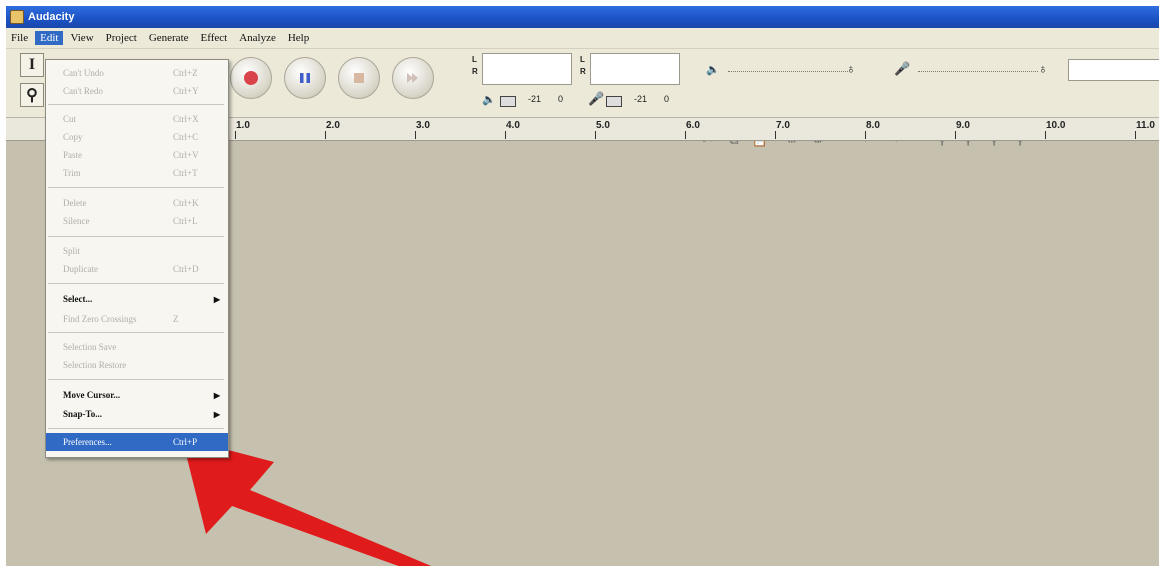 This screenshot has height=571, width=1159. I want to click on menu-item-label: Duplicate, so click(80, 269).